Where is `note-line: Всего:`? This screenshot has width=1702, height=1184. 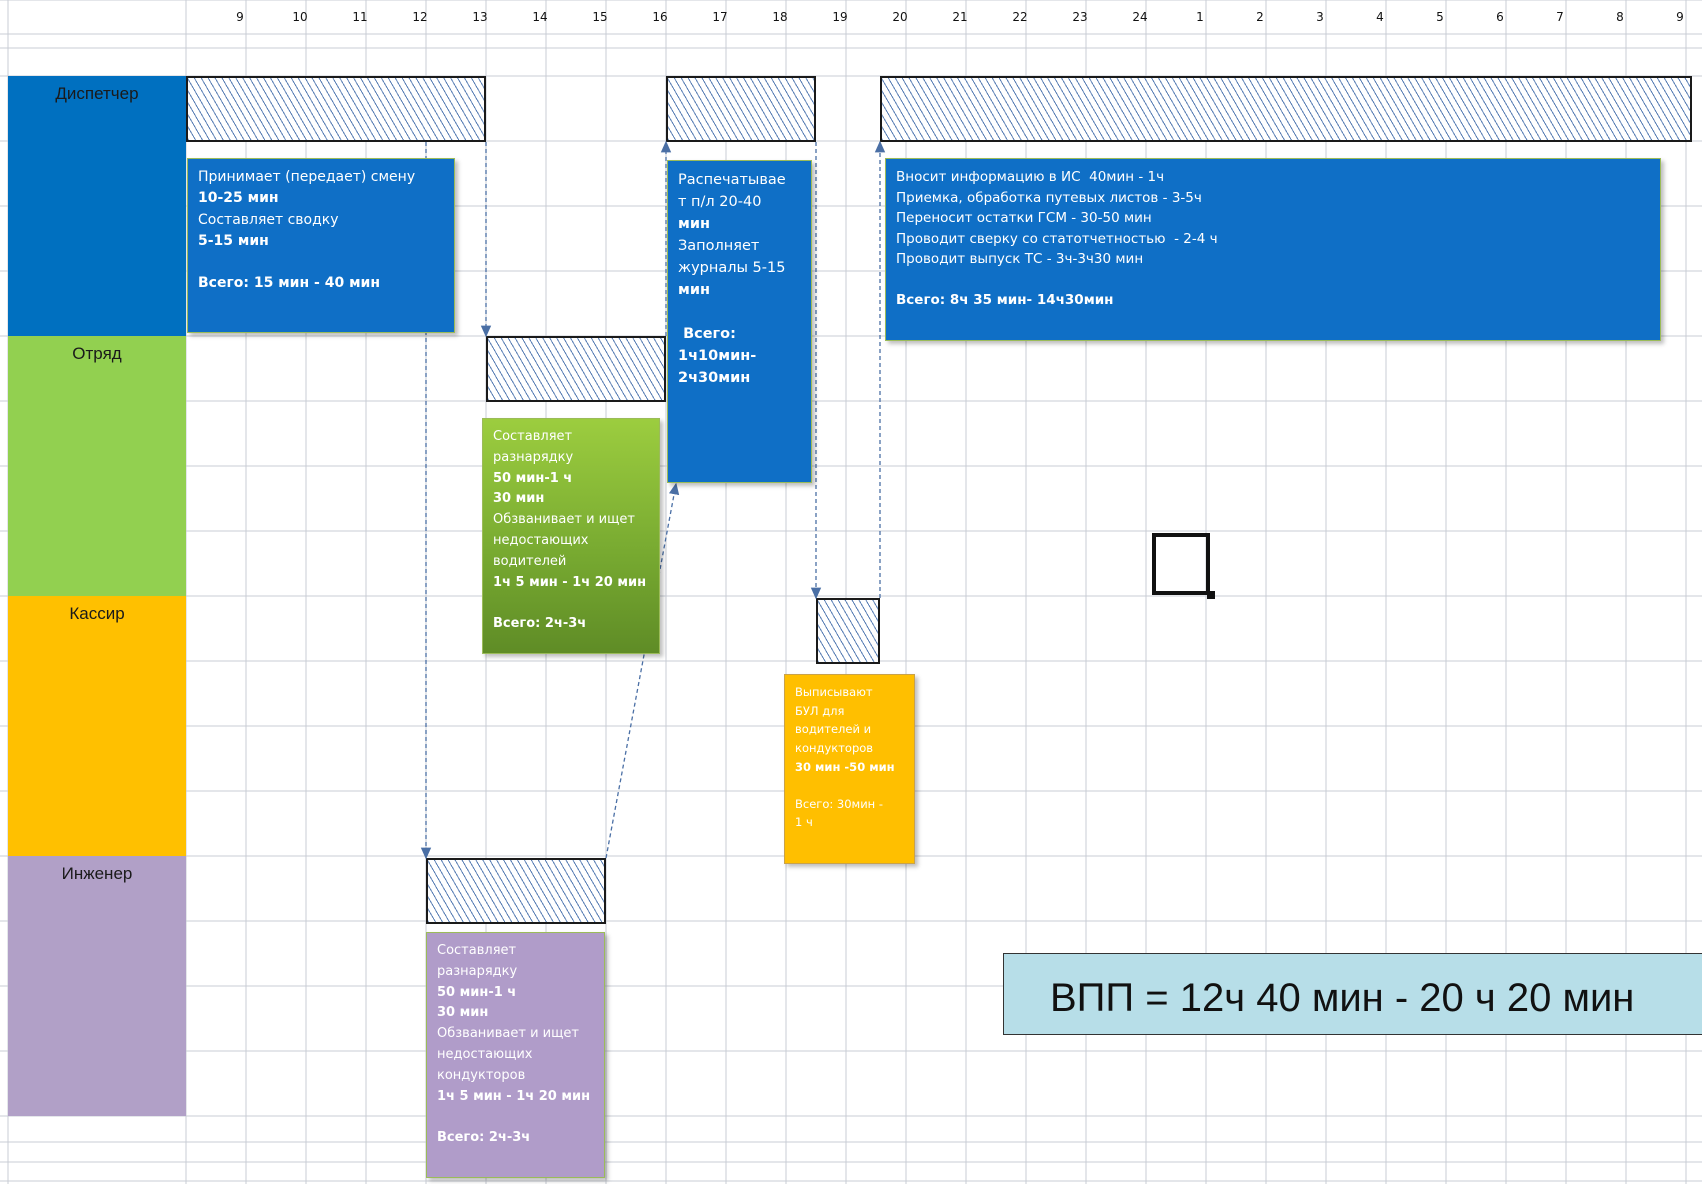
note-line: Всего: is located at coordinates (707, 334).